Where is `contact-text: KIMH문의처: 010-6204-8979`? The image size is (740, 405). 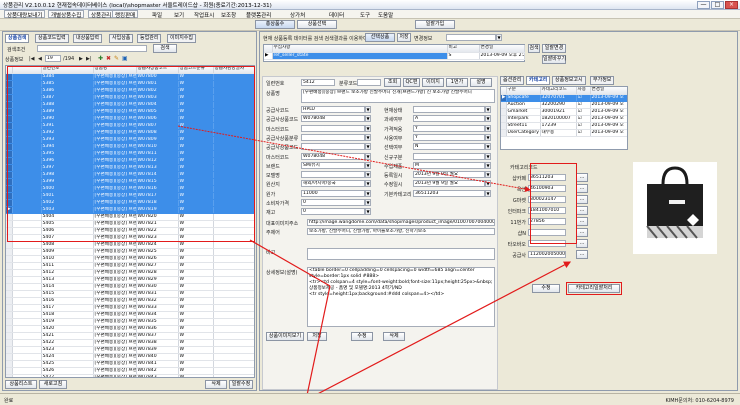 contact-text: KIMH문의처: 010-6204-8979 is located at coordinates (699, 401).